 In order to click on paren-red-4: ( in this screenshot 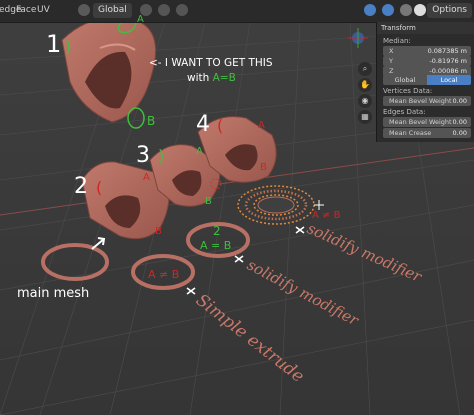, I will do `click(220, 125)`.